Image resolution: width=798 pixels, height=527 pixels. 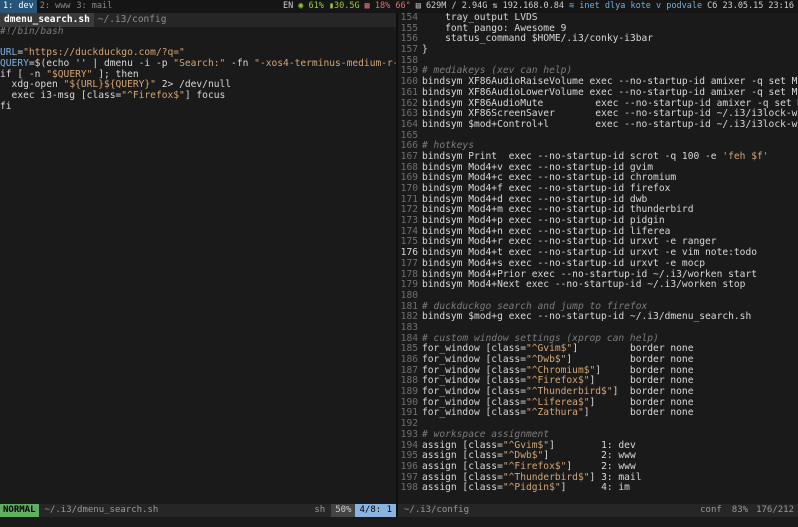 What do you see at coordinates (199, 64) in the screenshot?
I see `code-token: "Search:"` at bounding box center [199, 64].